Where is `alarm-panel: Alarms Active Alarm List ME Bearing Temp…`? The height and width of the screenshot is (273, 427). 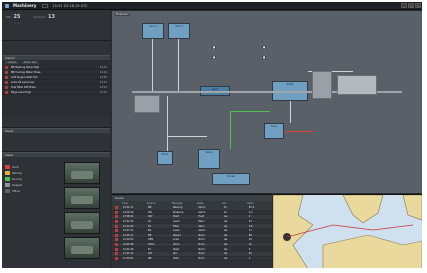 alarm-panel: Alarms Active Alarm List ME Bearing Temp… is located at coordinates (56, 86).